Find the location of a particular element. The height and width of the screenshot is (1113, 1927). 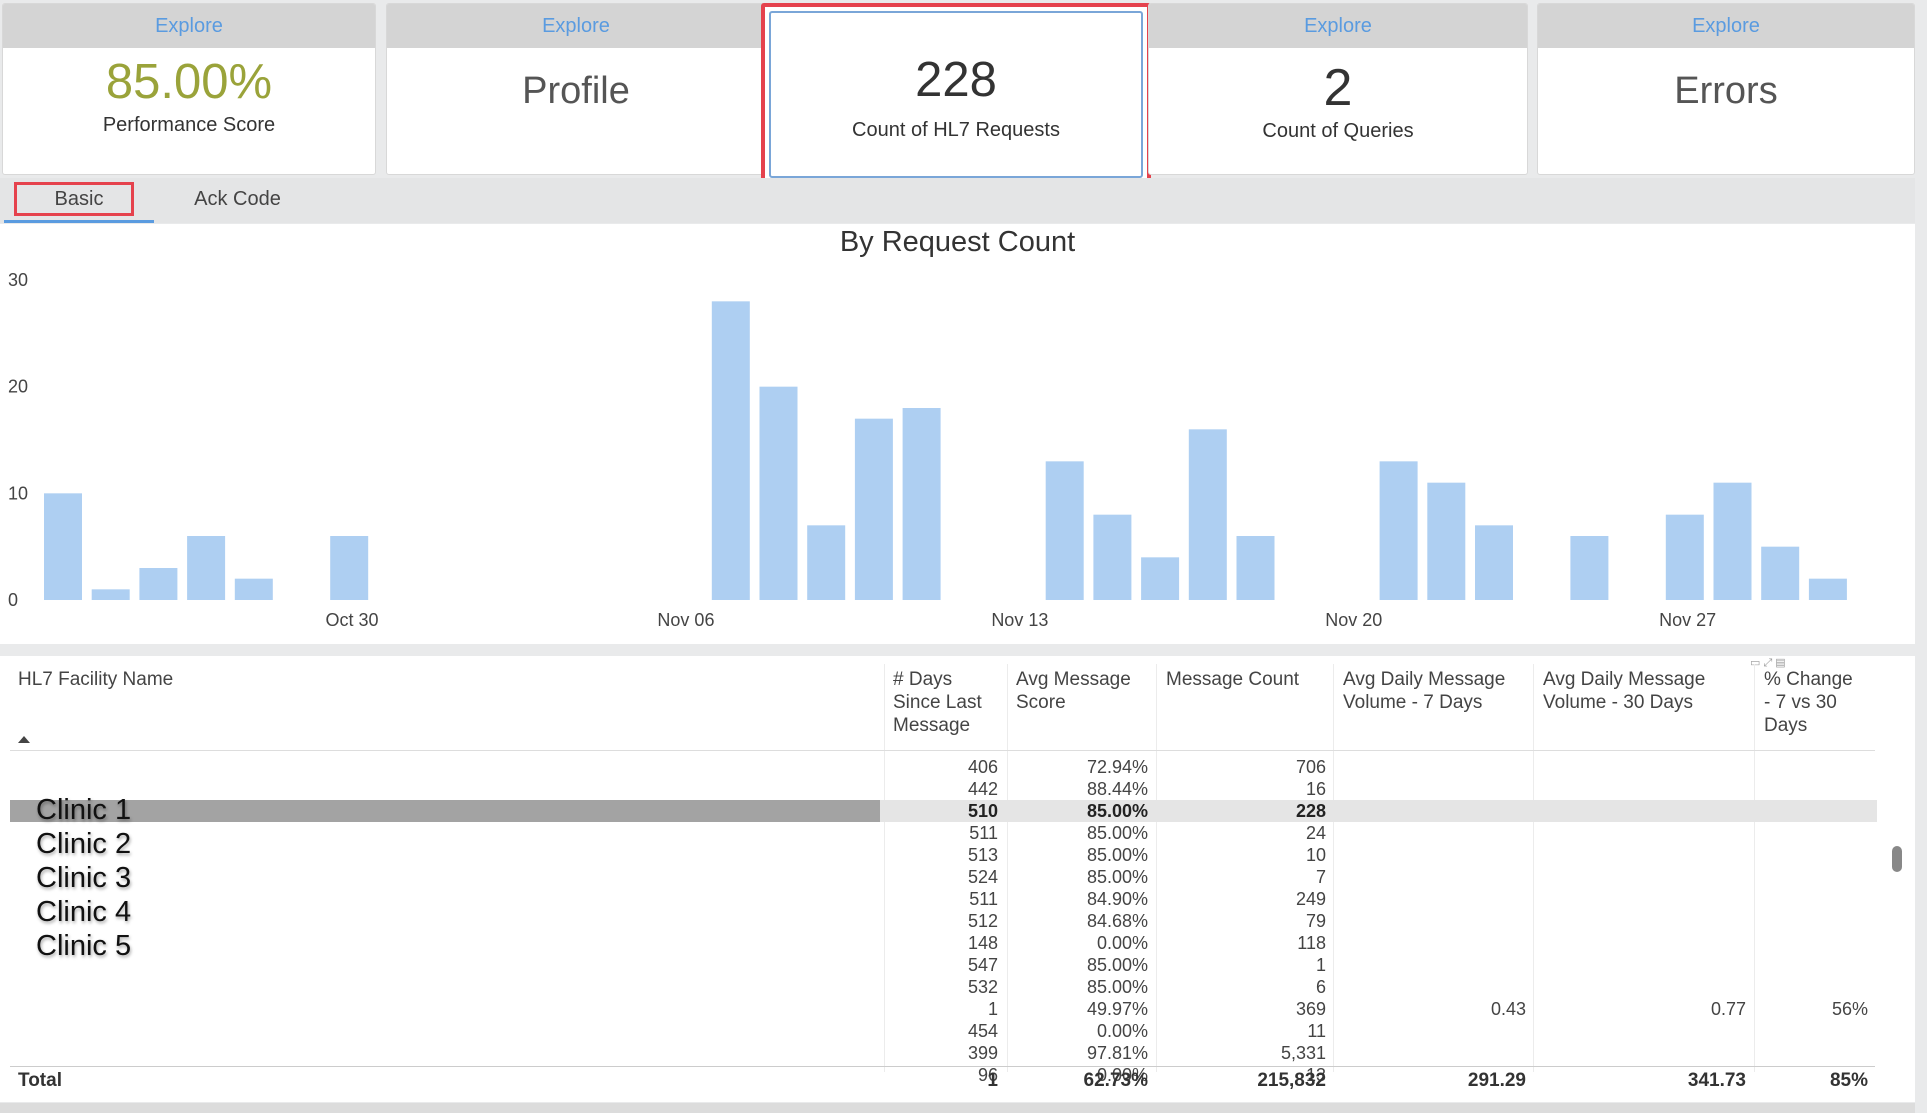

cell-d7: 0.43 is located at coordinates (1508, 1009).